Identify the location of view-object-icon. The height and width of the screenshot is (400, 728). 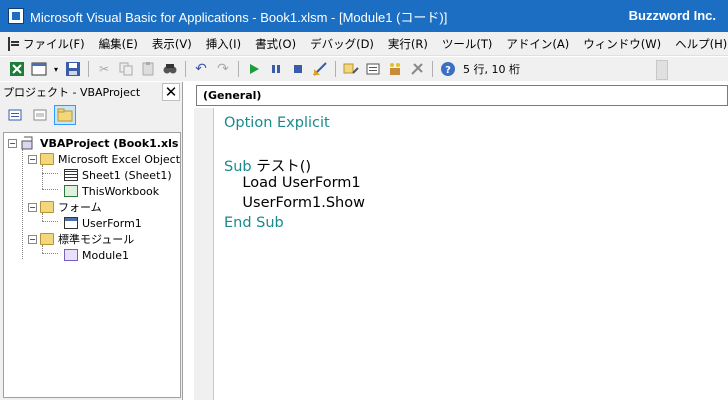
(40, 115).